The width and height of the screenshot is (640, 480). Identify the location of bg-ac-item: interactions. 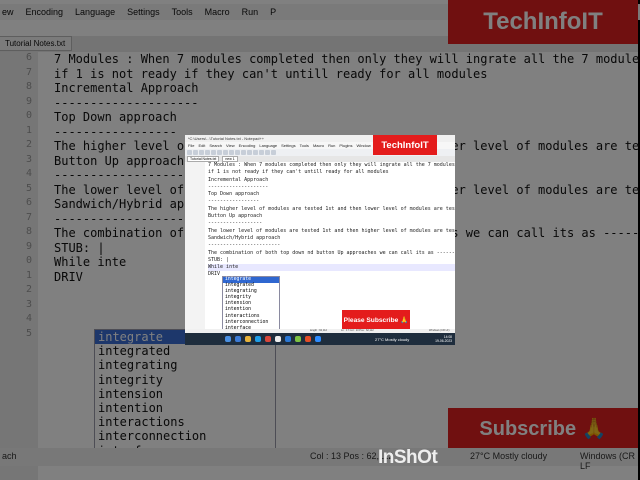
(141, 422).